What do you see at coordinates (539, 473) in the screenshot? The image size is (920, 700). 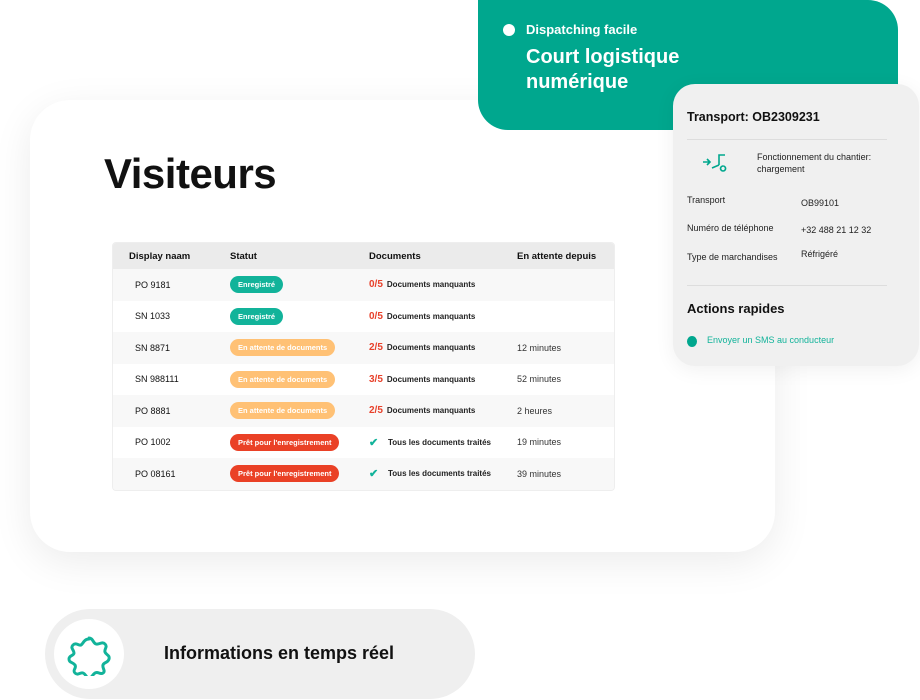 I see `waiting-time: 39 minutes` at bounding box center [539, 473].